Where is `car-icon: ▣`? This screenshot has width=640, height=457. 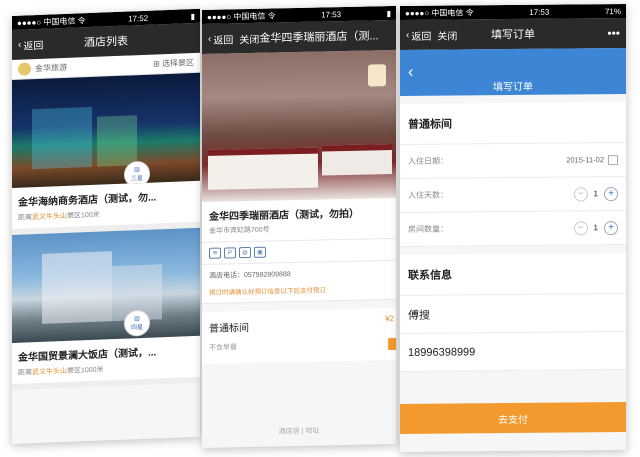 car-icon: ▣ is located at coordinates (260, 252).